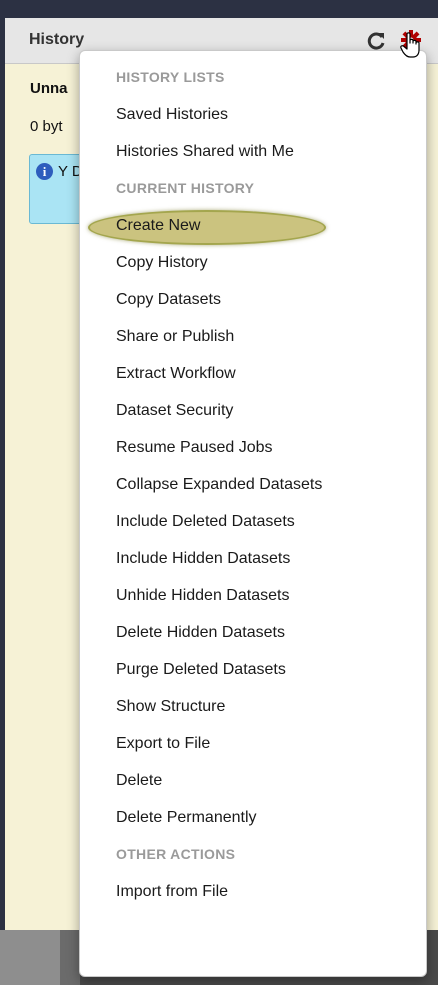 The height and width of the screenshot is (985, 438). I want to click on menu-item-create-new: Create New, so click(253, 226).